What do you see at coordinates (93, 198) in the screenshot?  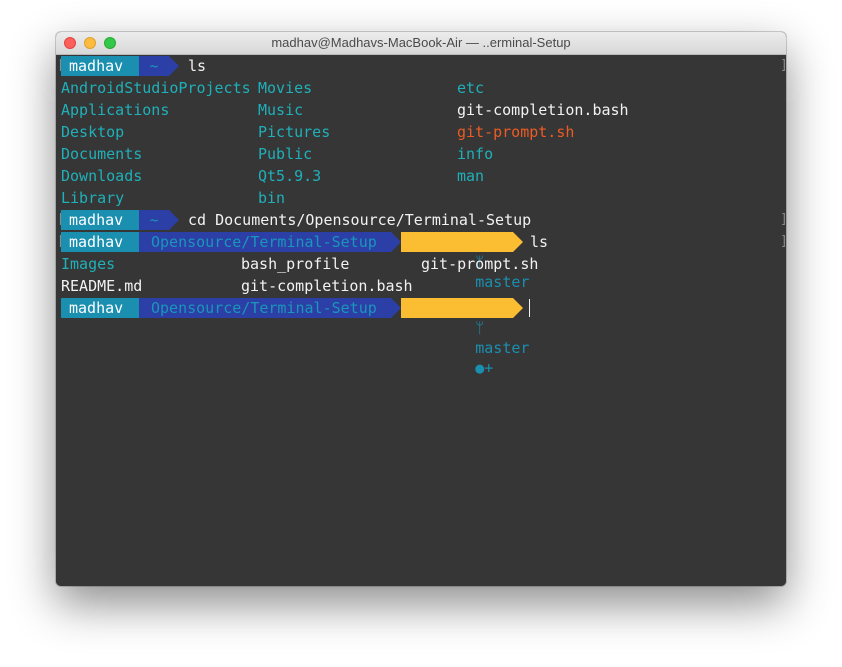 I see `ls-entry: Library` at bounding box center [93, 198].